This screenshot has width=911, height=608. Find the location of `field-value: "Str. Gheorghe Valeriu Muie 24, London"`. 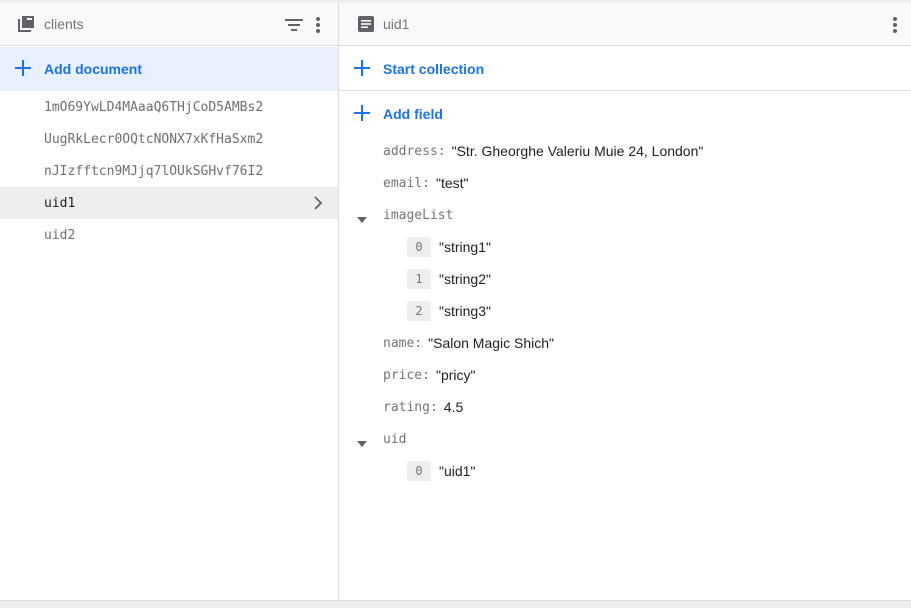

field-value: "Str. Gheorghe Valeriu Muie 24, London" is located at coordinates (577, 151).